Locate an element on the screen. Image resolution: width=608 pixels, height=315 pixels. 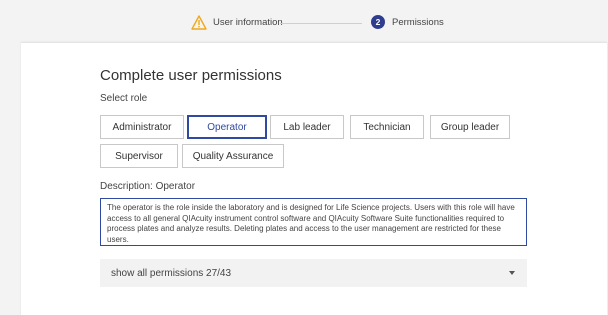
step-user-information: User information is located at coordinates (237, 22).